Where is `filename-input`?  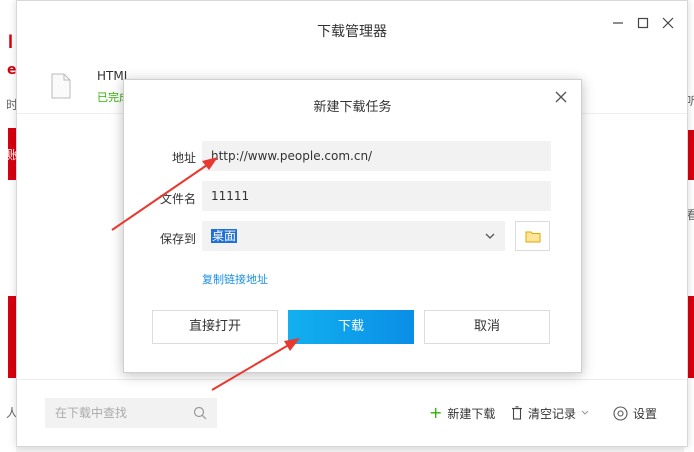 filename-input is located at coordinates (381, 196).